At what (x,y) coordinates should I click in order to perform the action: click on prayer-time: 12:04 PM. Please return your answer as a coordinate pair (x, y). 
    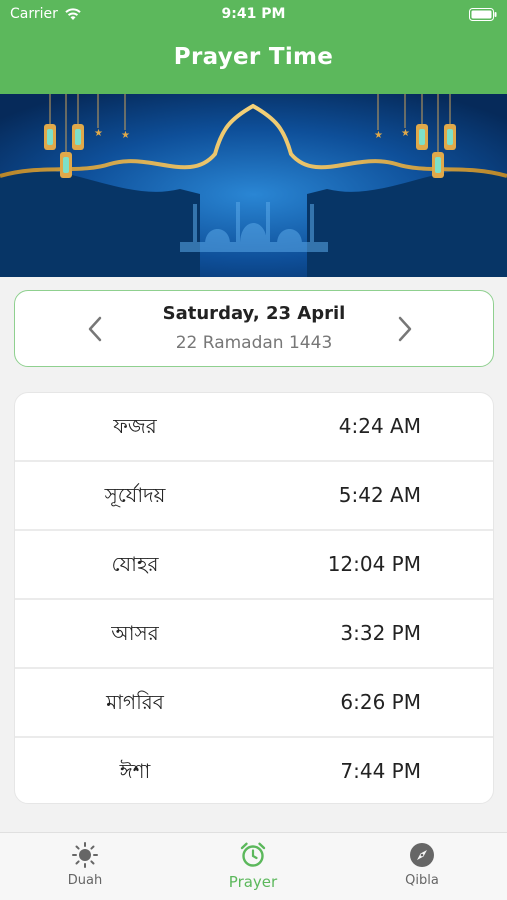
    Looking at the image, I should click on (374, 564).